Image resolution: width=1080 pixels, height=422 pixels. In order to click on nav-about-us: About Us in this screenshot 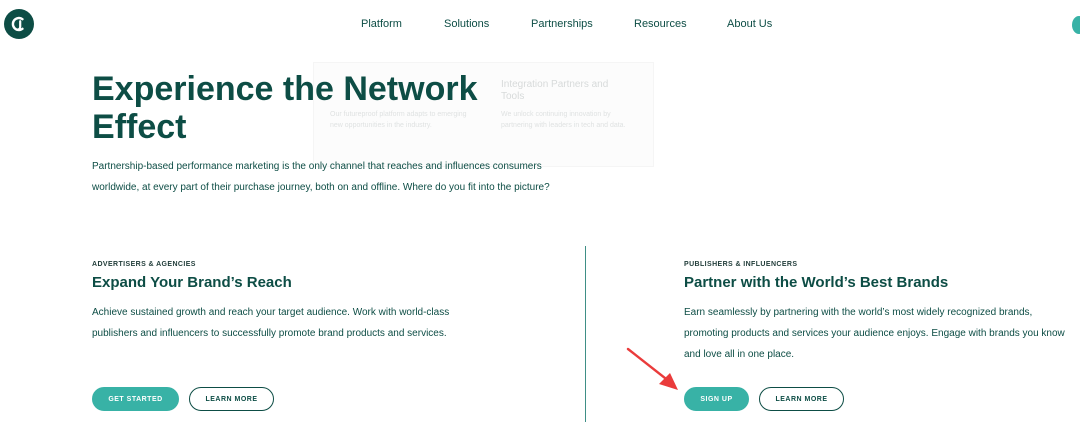, I will do `click(749, 24)`.